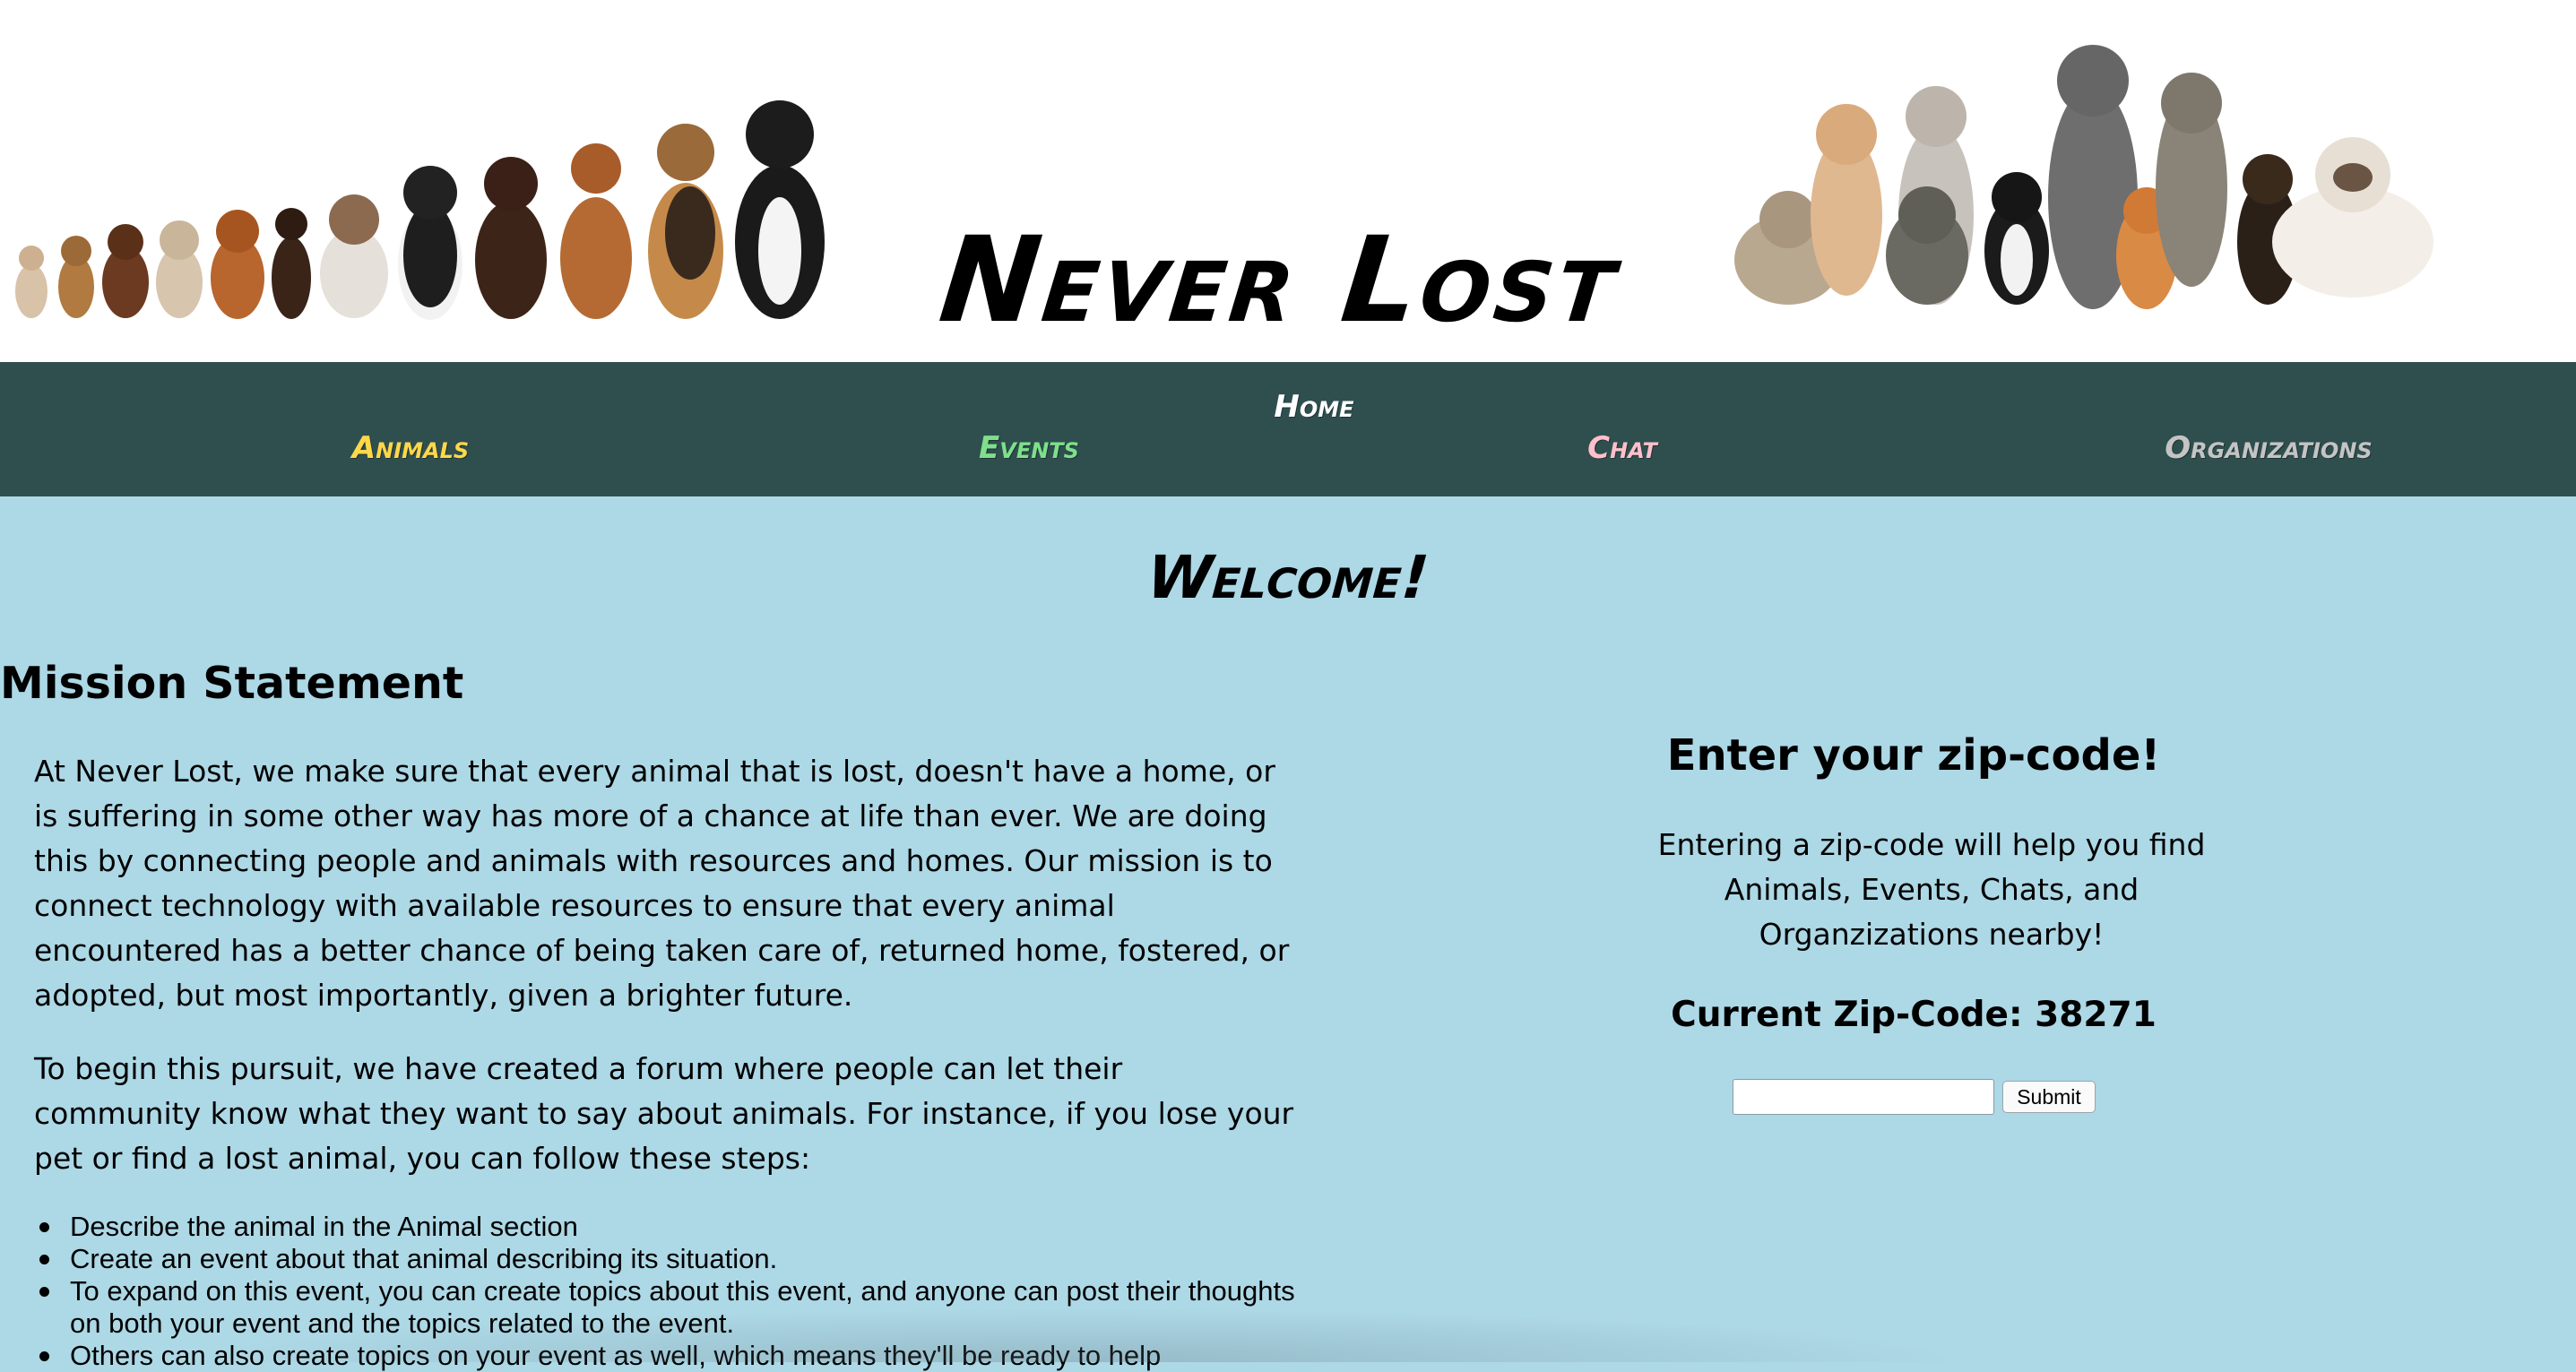 This screenshot has height=1372, width=2576. I want to click on current-zip-code: Current Zip-Code: 38271, so click(1914, 1015).